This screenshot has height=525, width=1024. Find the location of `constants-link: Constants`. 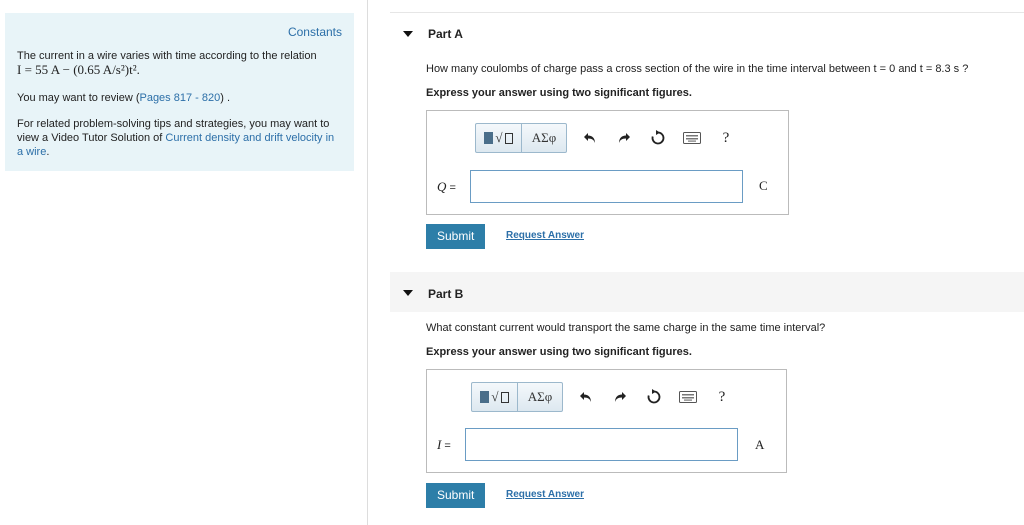

constants-link: Constants is located at coordinates (315, 32).